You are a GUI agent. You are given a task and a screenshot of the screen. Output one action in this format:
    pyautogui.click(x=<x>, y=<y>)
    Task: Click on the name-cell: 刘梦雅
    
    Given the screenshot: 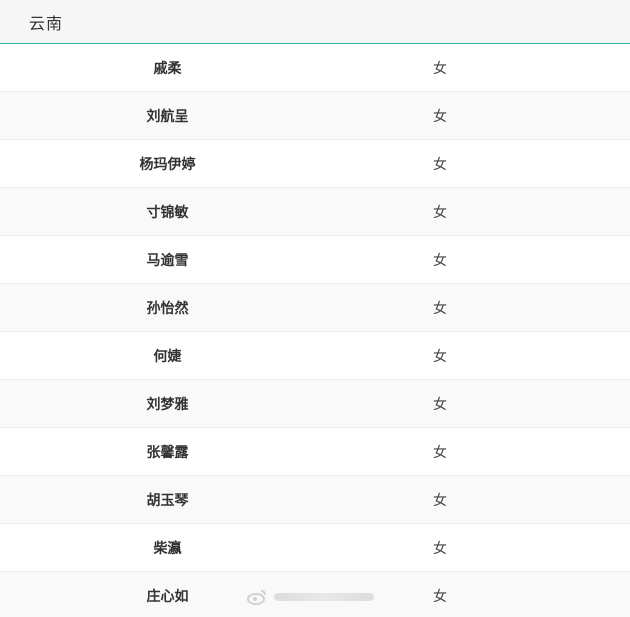 What is the action you would take?
    pyautogui.click(x=167, y=404)
    